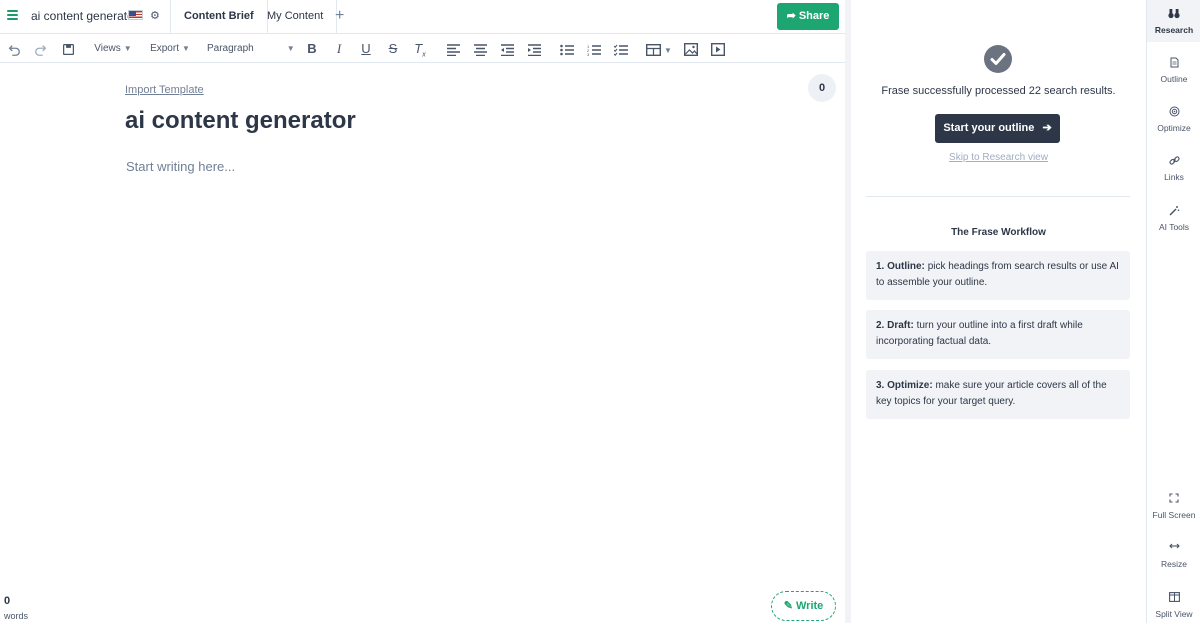  Describe the element at coordinates (814, 16) in the screenshot. I see `share-label: Share` at that location.